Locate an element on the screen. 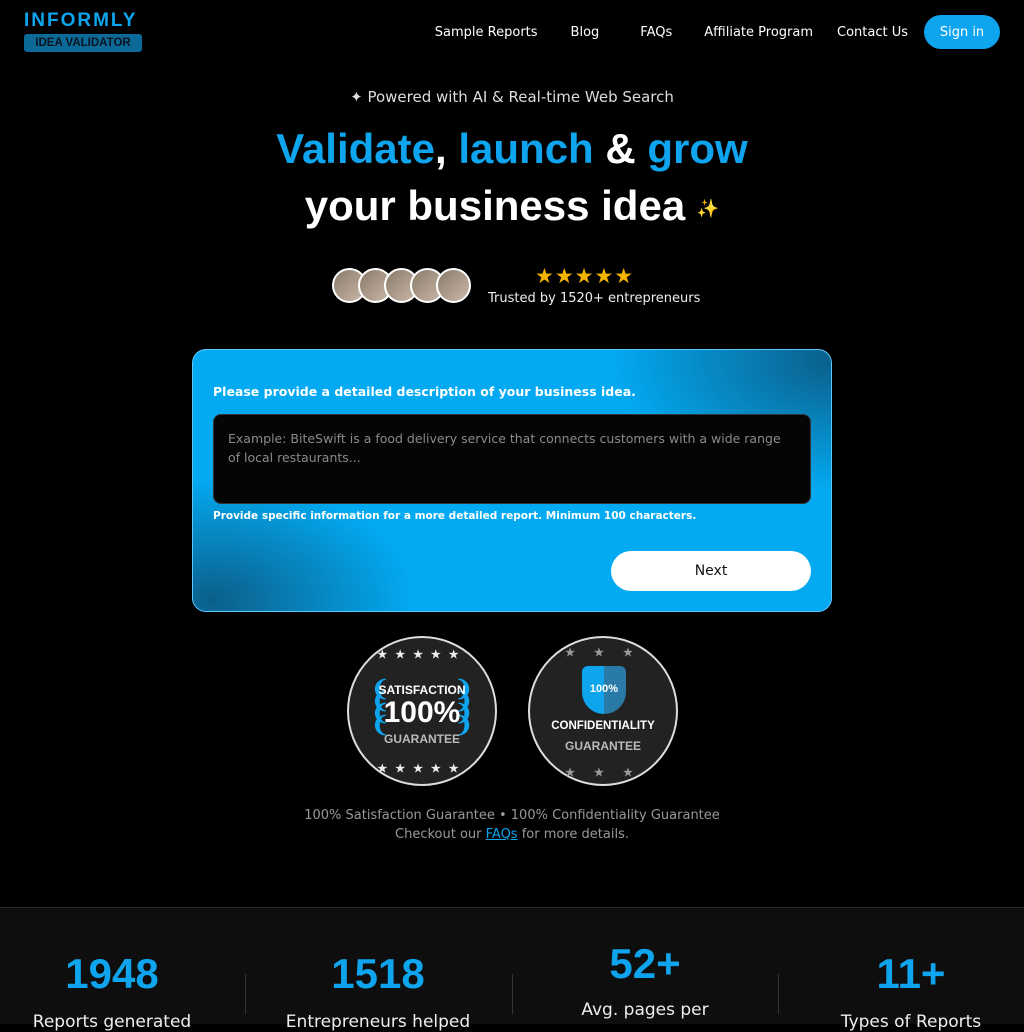 This screenshot has width=1024, height=1032. title-validate: Validate is located at coordinates (356, 148).